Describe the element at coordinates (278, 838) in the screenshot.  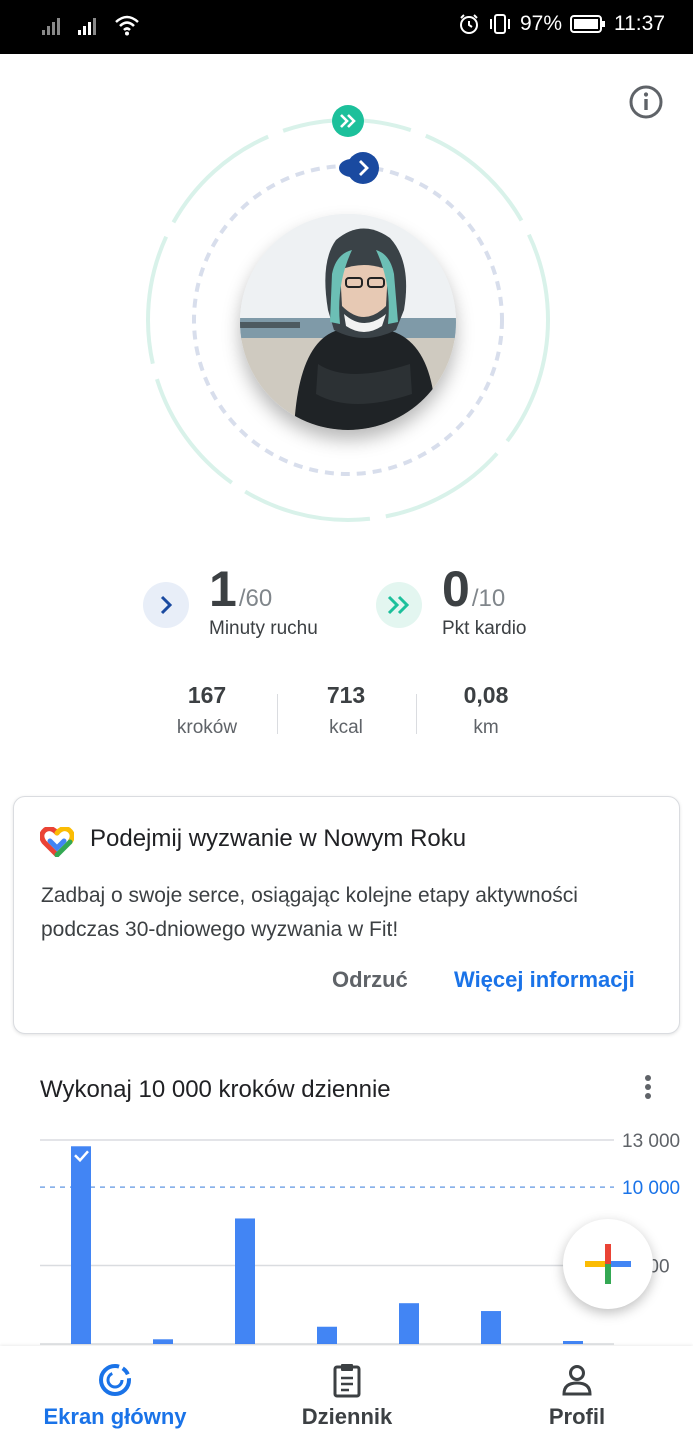
I see `card-title: Podejmij wyzwanie w Nowym Roku` at that location.